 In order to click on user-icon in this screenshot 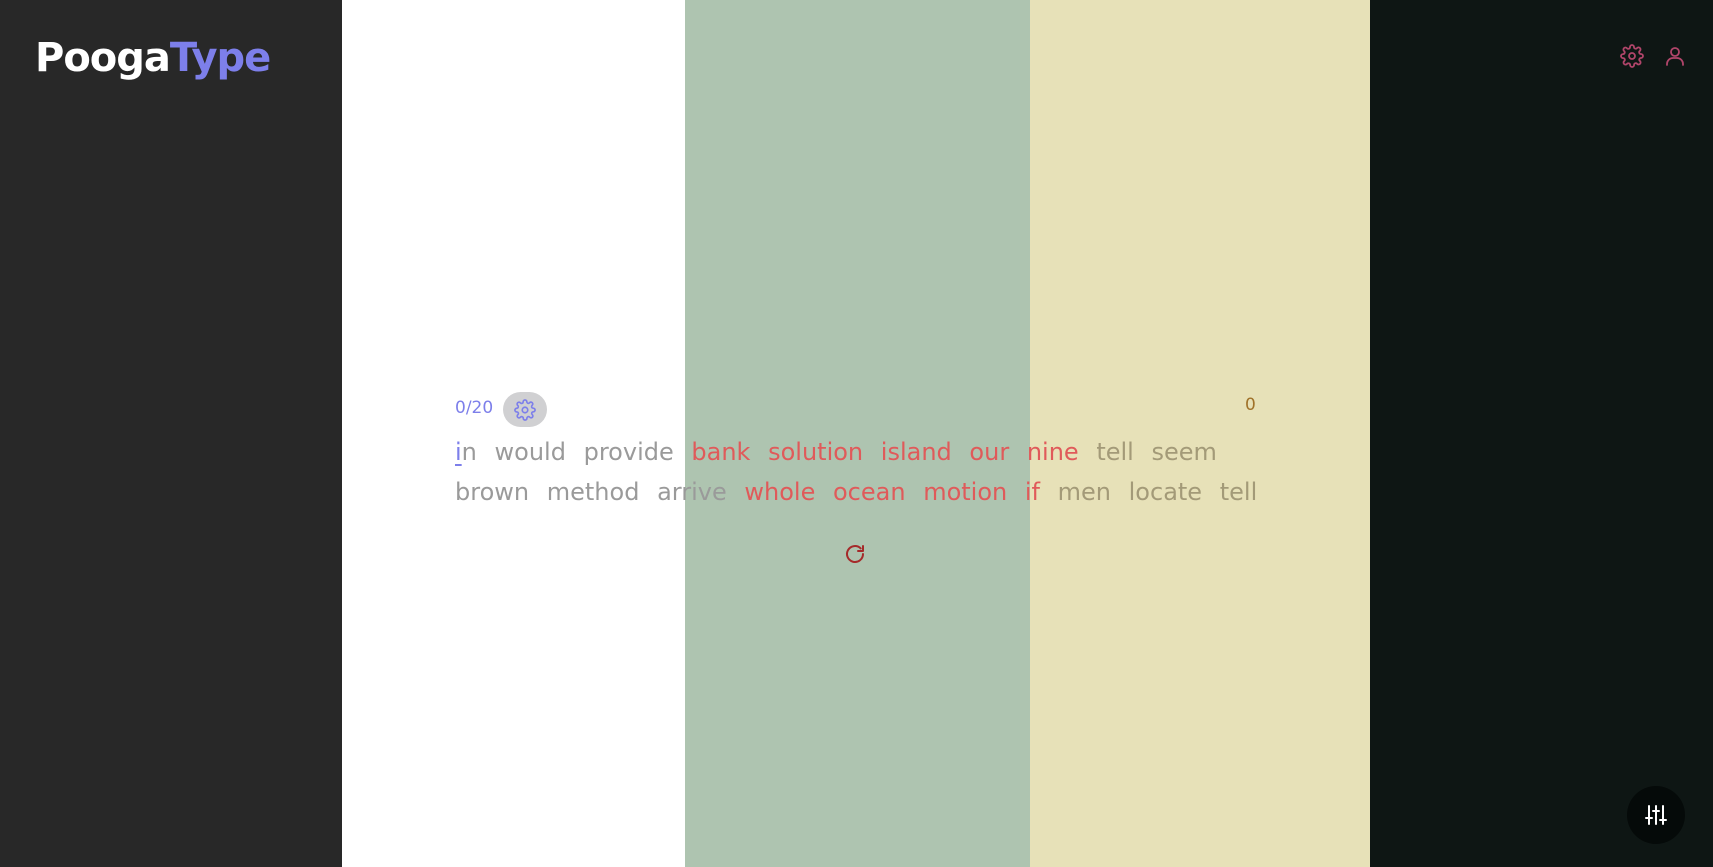, I will do `click(1675, 56)`.